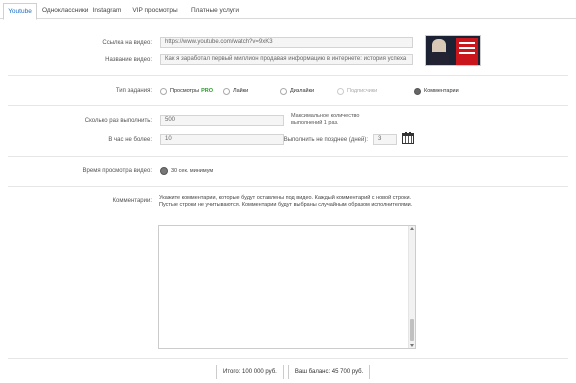  What do you see at coordinates (362, 91) in the screenshot?
I see `radio-subscribers-label: Подписчики` at bounding box center [362, 91].